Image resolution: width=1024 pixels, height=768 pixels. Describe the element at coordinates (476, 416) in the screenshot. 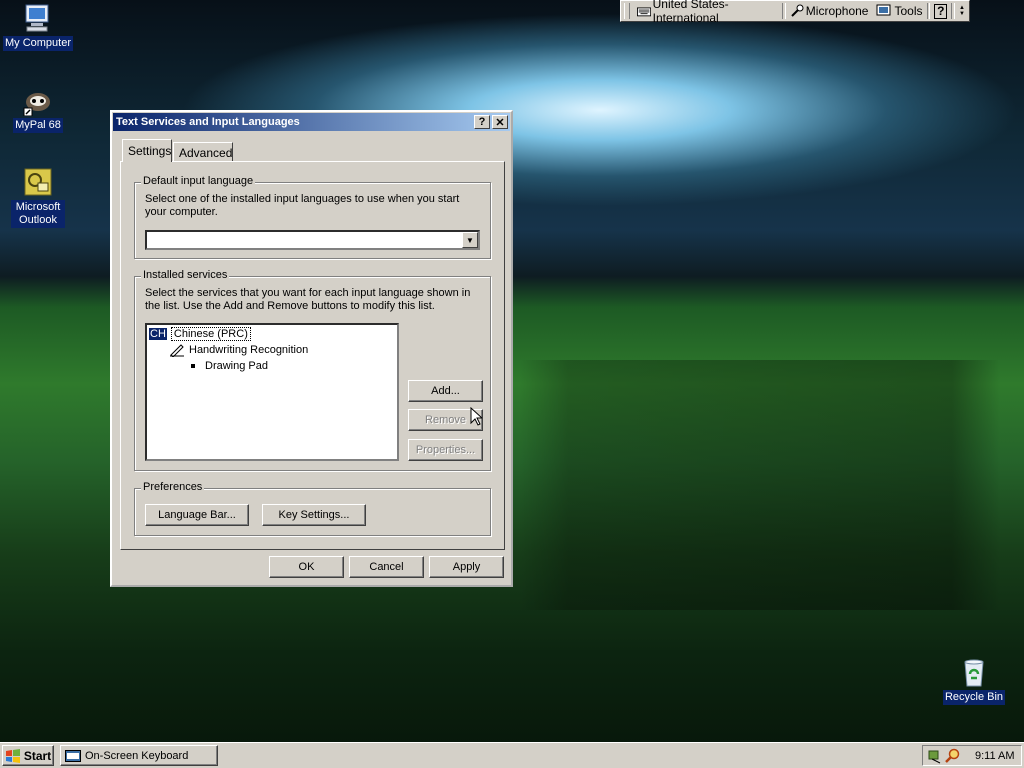

I see `mouse-cursor-icon` at that location.